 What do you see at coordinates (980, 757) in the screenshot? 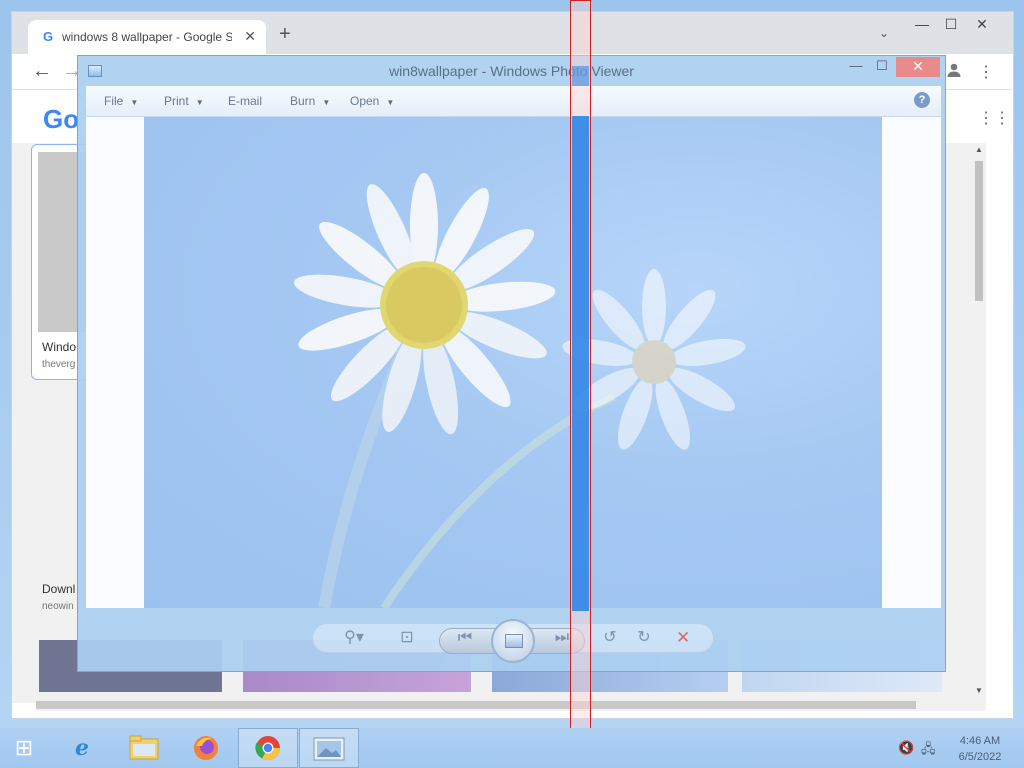
I see `clock-date: 6/5/2022` at bounding box center [980, 757].